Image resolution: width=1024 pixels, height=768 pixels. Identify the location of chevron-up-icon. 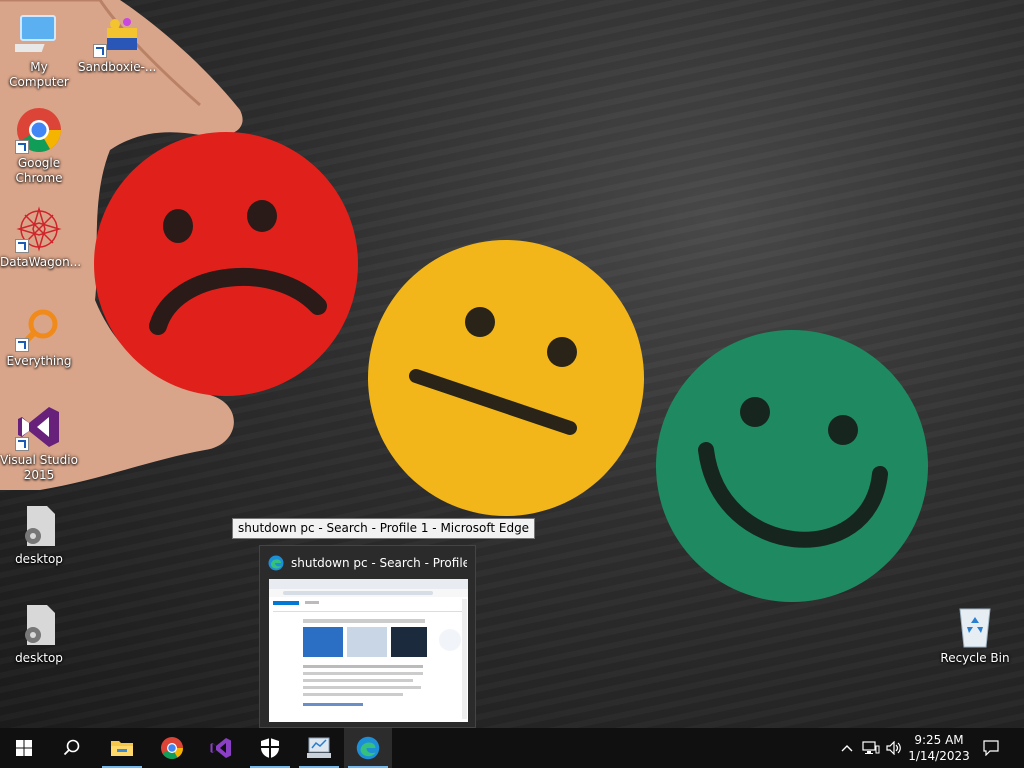
(847, 748).